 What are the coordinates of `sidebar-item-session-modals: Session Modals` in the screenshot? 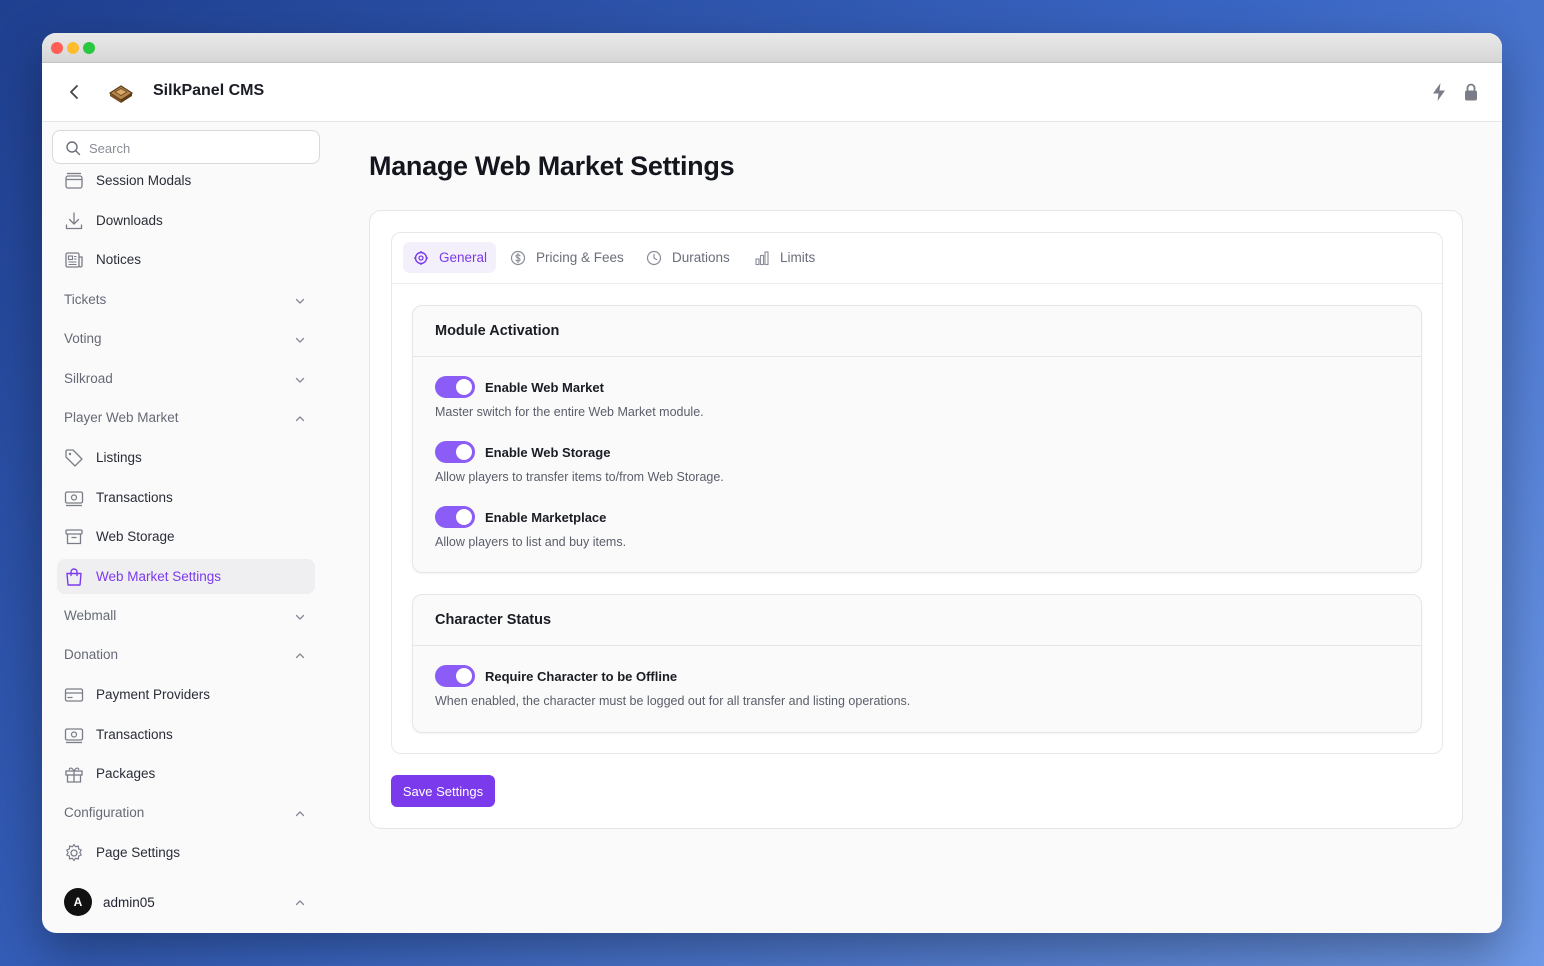 It's located at (186, 180).